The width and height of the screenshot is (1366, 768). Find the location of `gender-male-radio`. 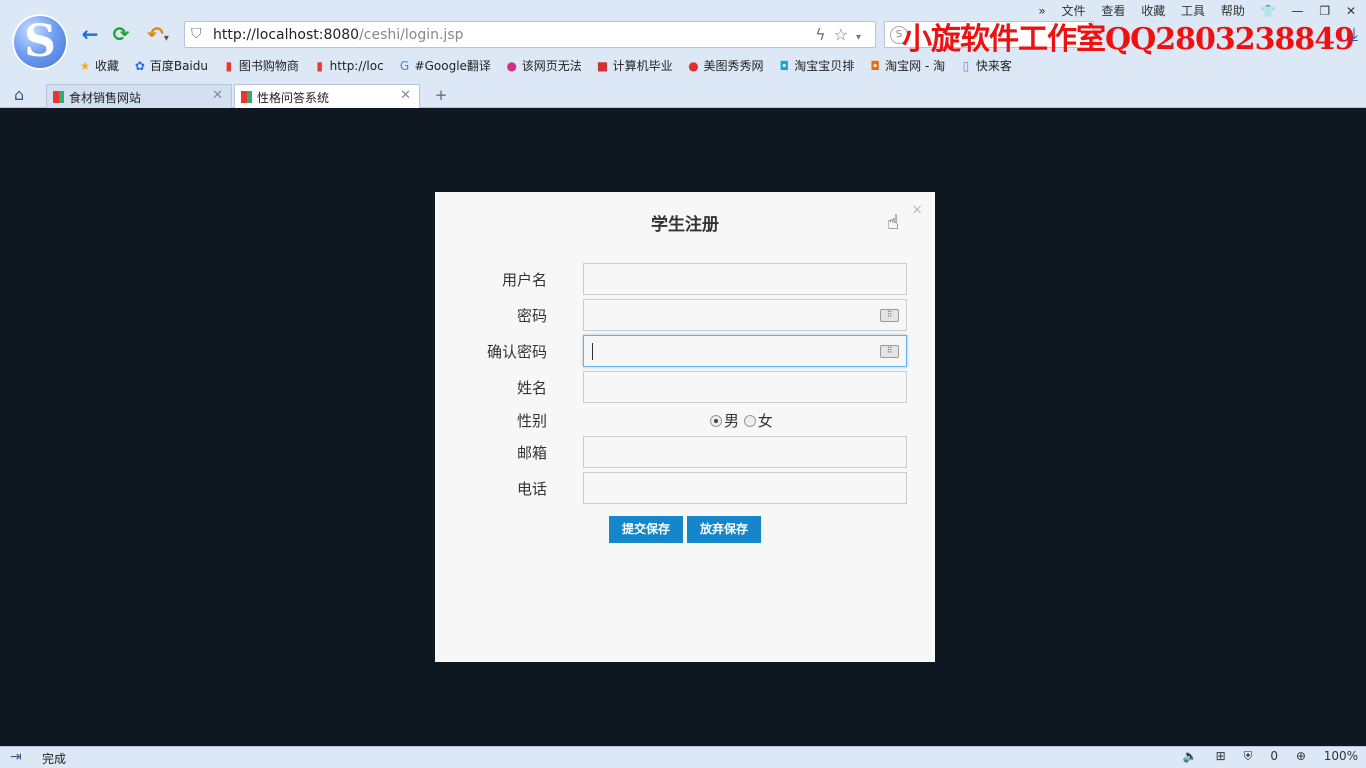

gender-male-radio is located at coordinates (716, 421).